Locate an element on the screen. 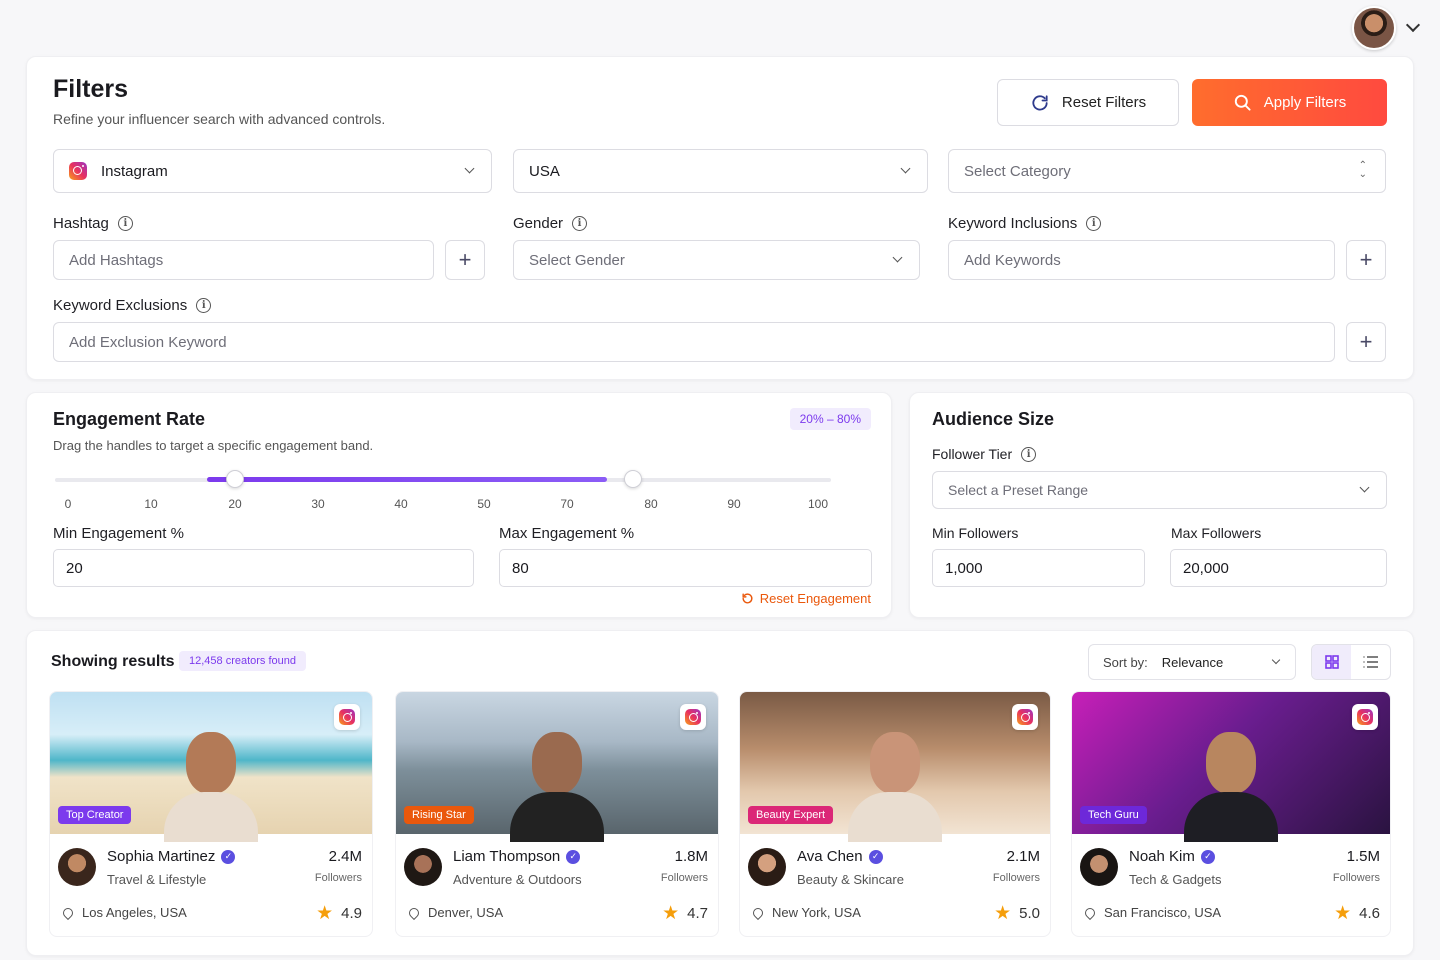  creator-followers: 2.1M is located at coordinates (1023, 856).